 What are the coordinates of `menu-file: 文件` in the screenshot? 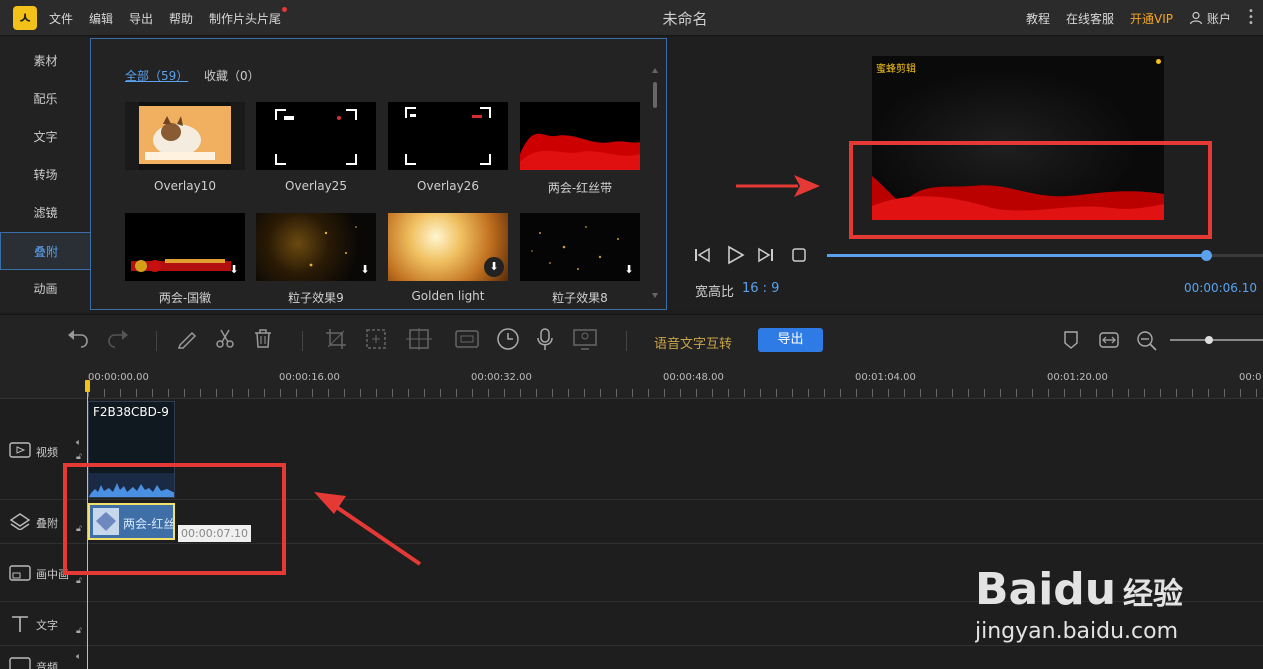 It's located at (61, 18).